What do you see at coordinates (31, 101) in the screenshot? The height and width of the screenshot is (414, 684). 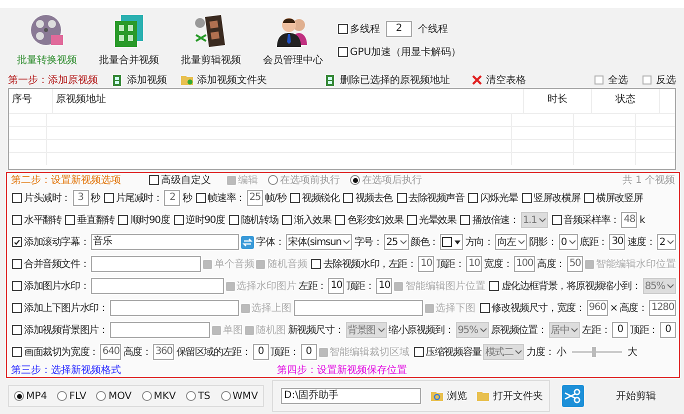 I see `column-header: 序号` at bounding box center [31, 101].